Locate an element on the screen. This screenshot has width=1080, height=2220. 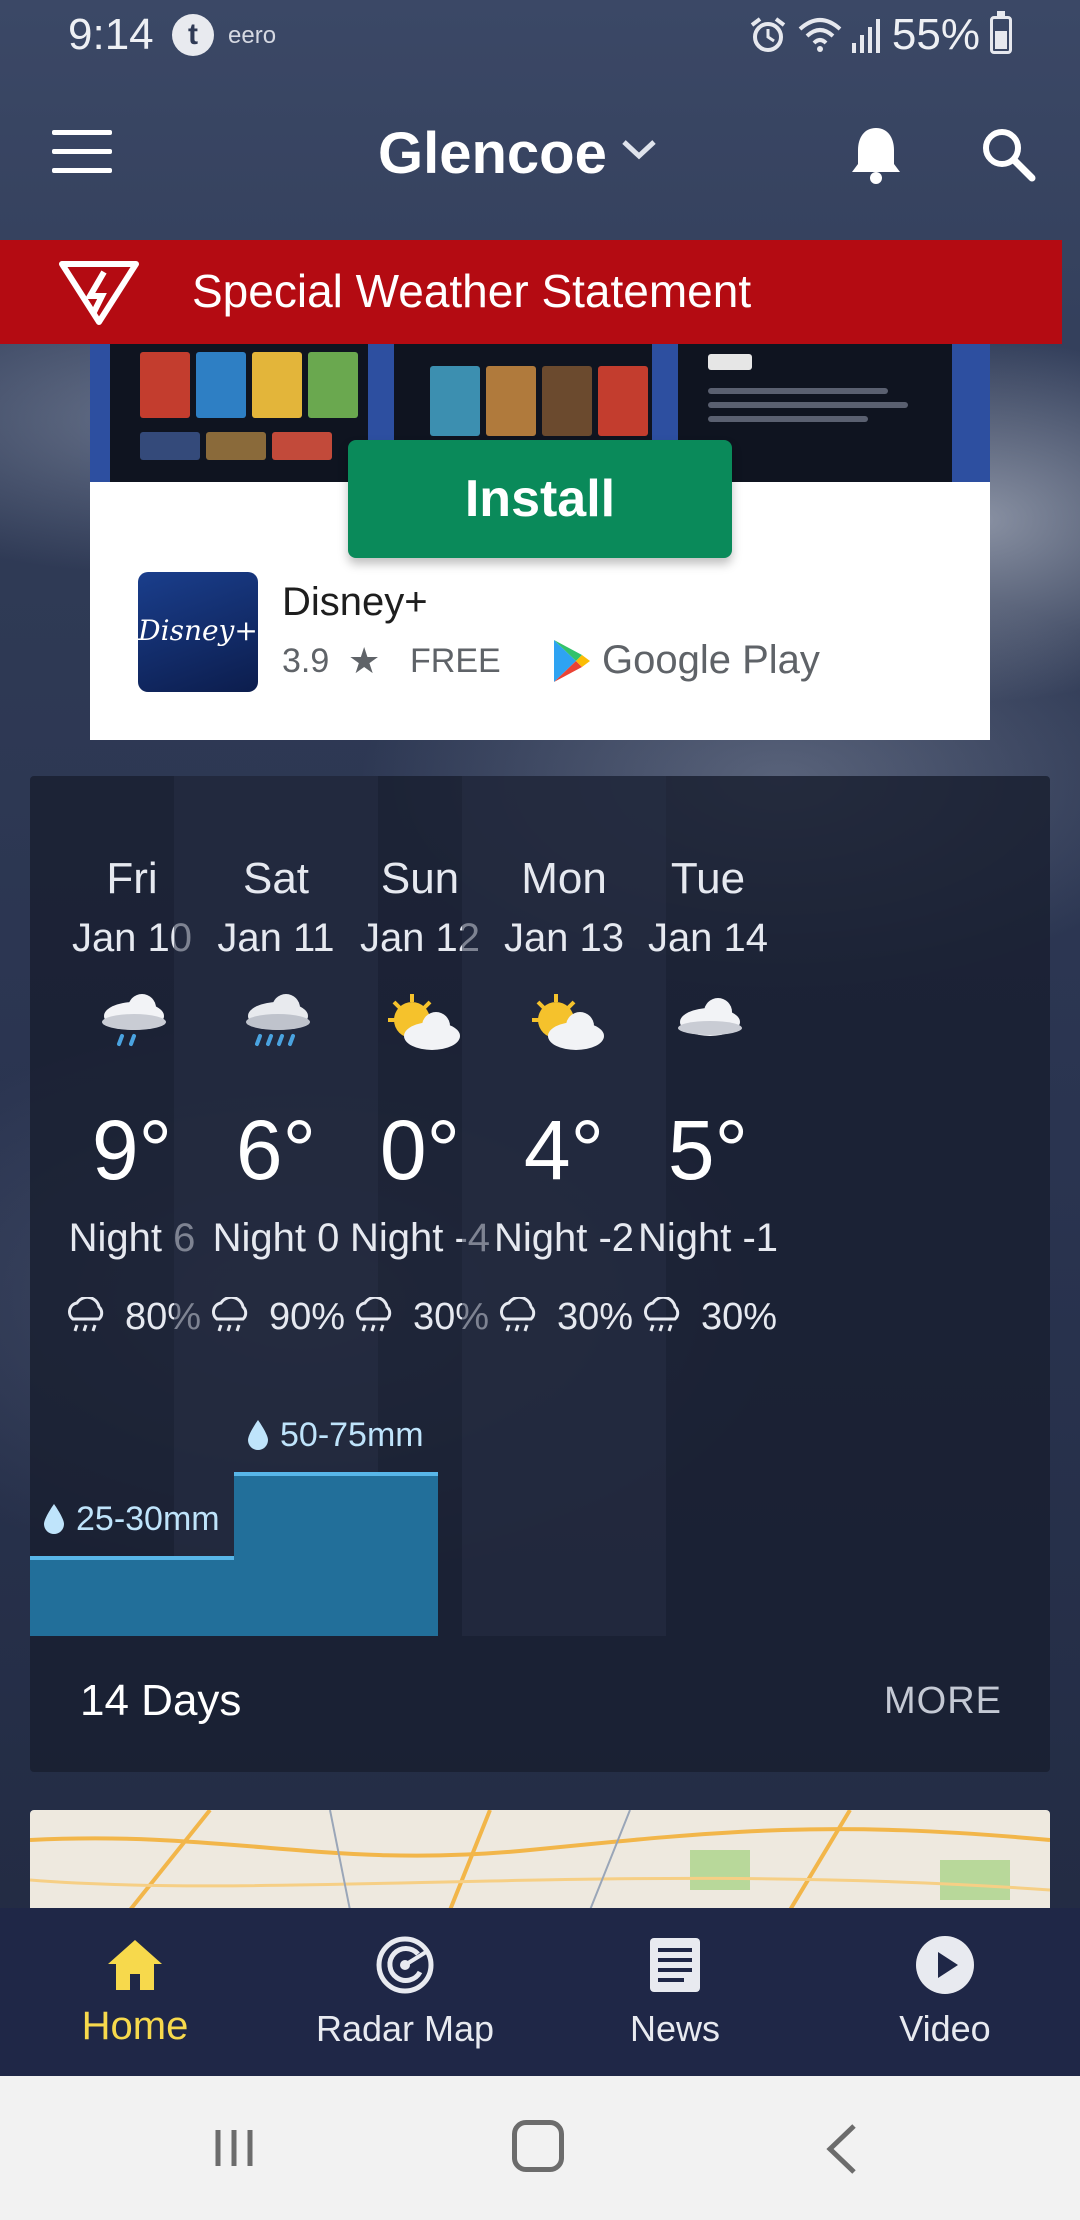
battery-icon is located at coordinates (1001, 32).